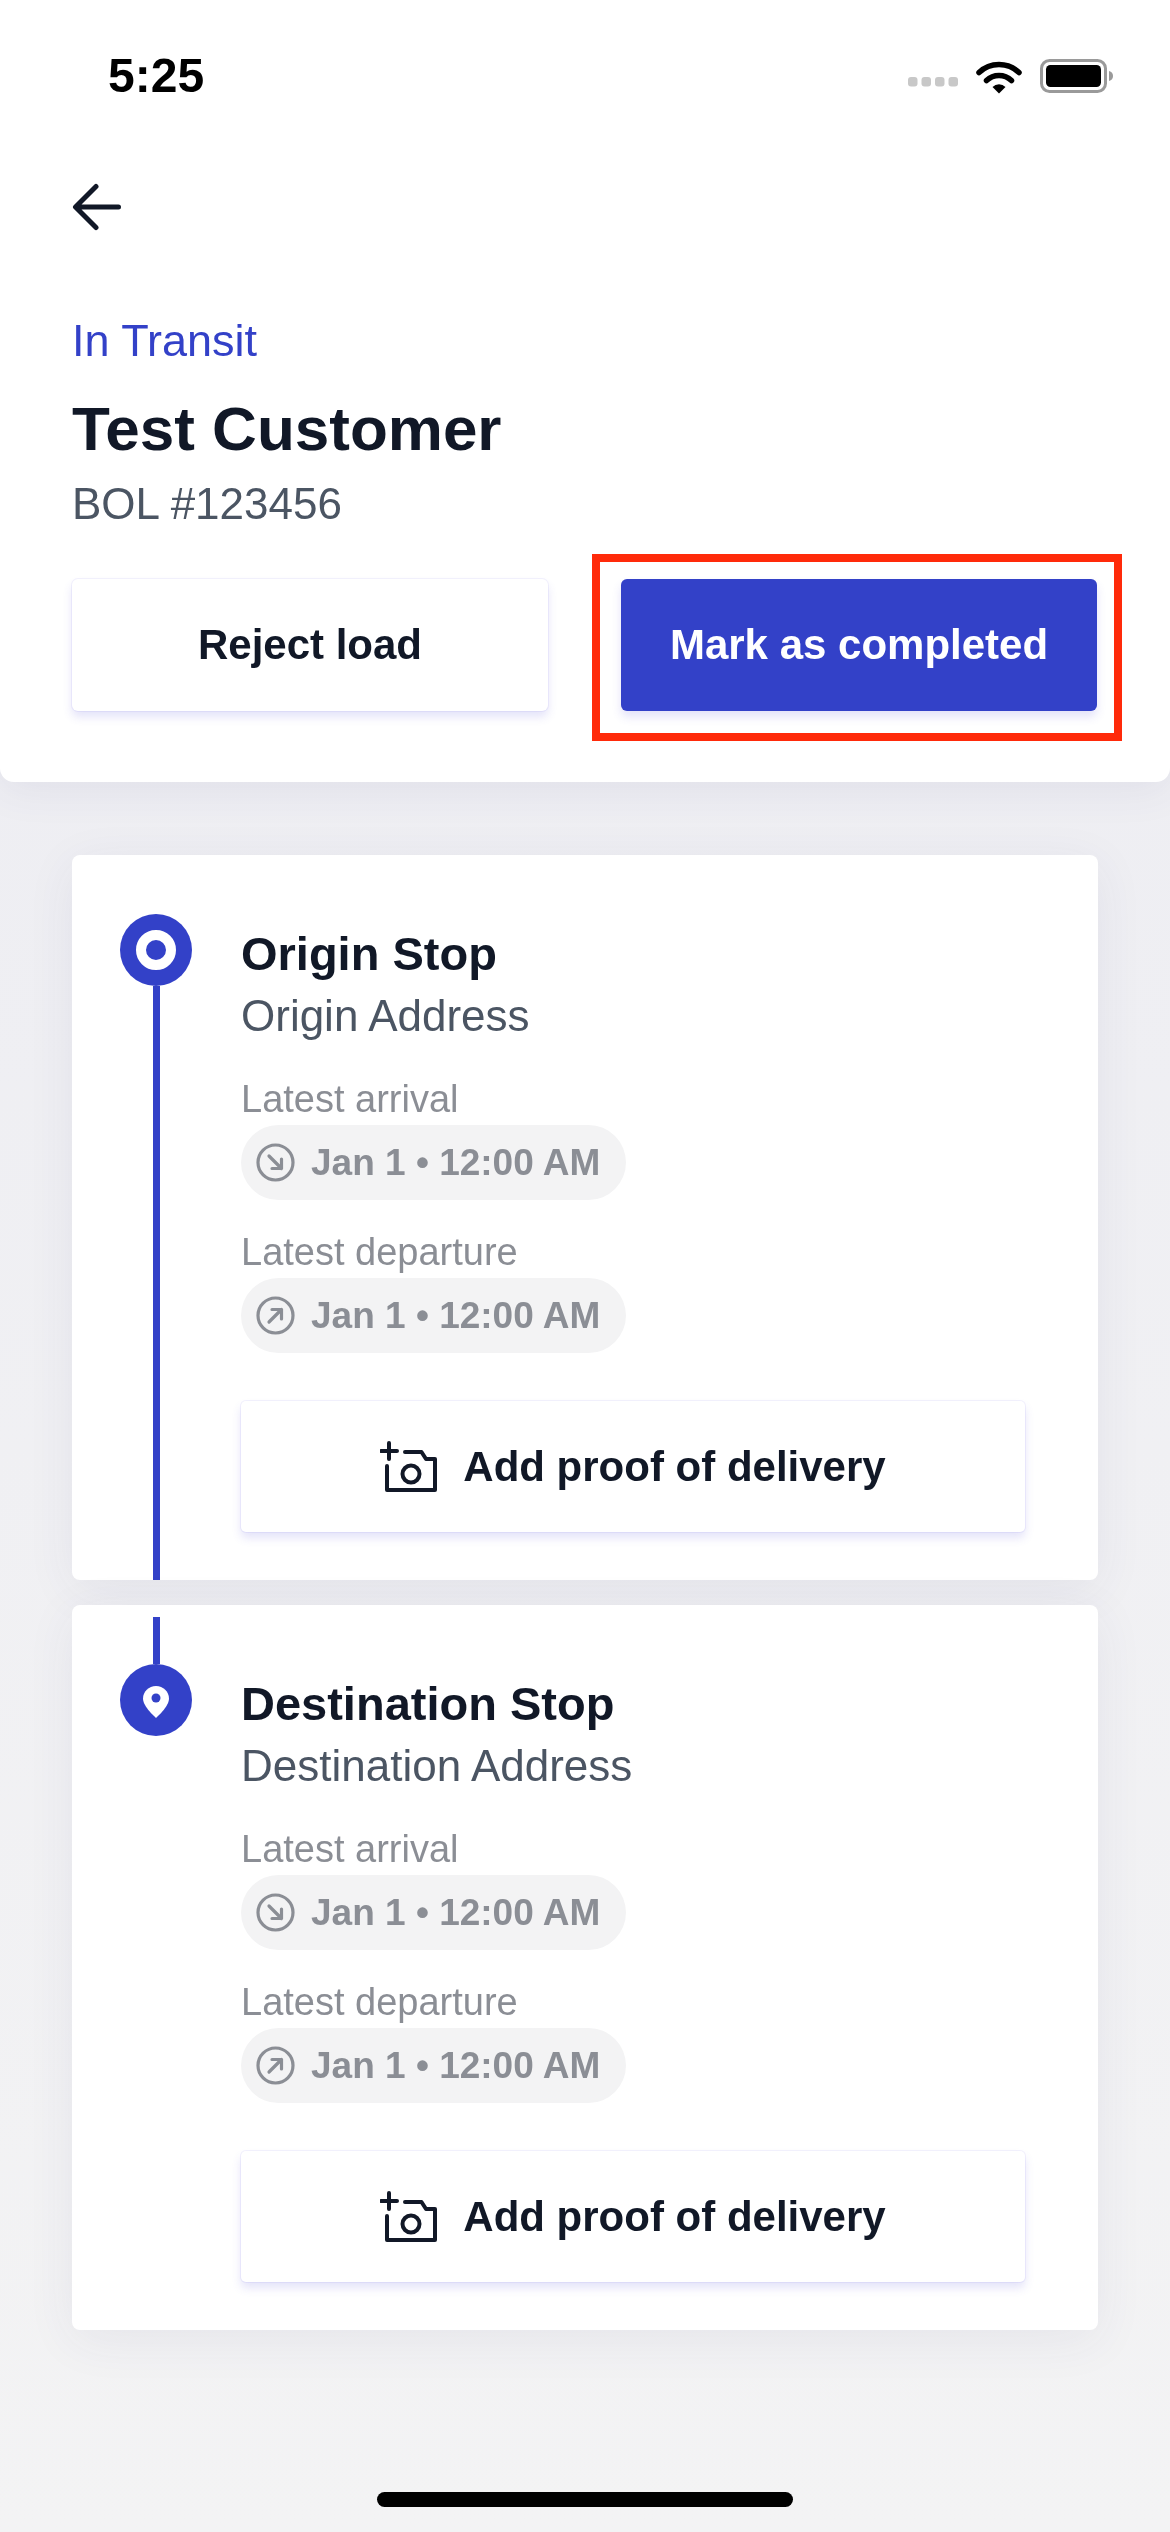  I want to click on origin-marker-icon, so click(156, 950).